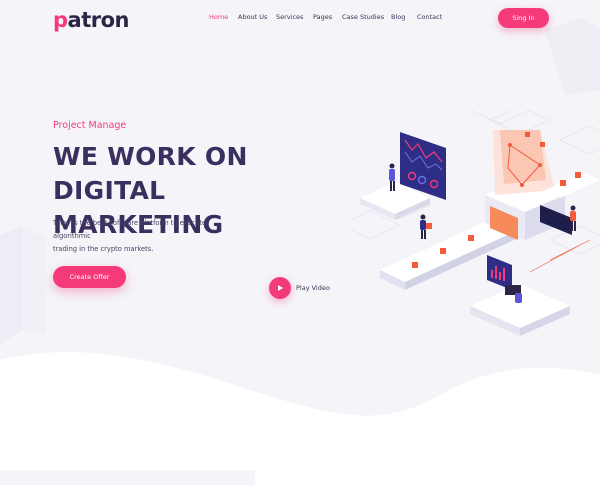 The width and height of the screenshot is (600, 485). Describe the element at coordinates (289, 17) in the screenshot. I see `nav-item-services: Services` at that location.